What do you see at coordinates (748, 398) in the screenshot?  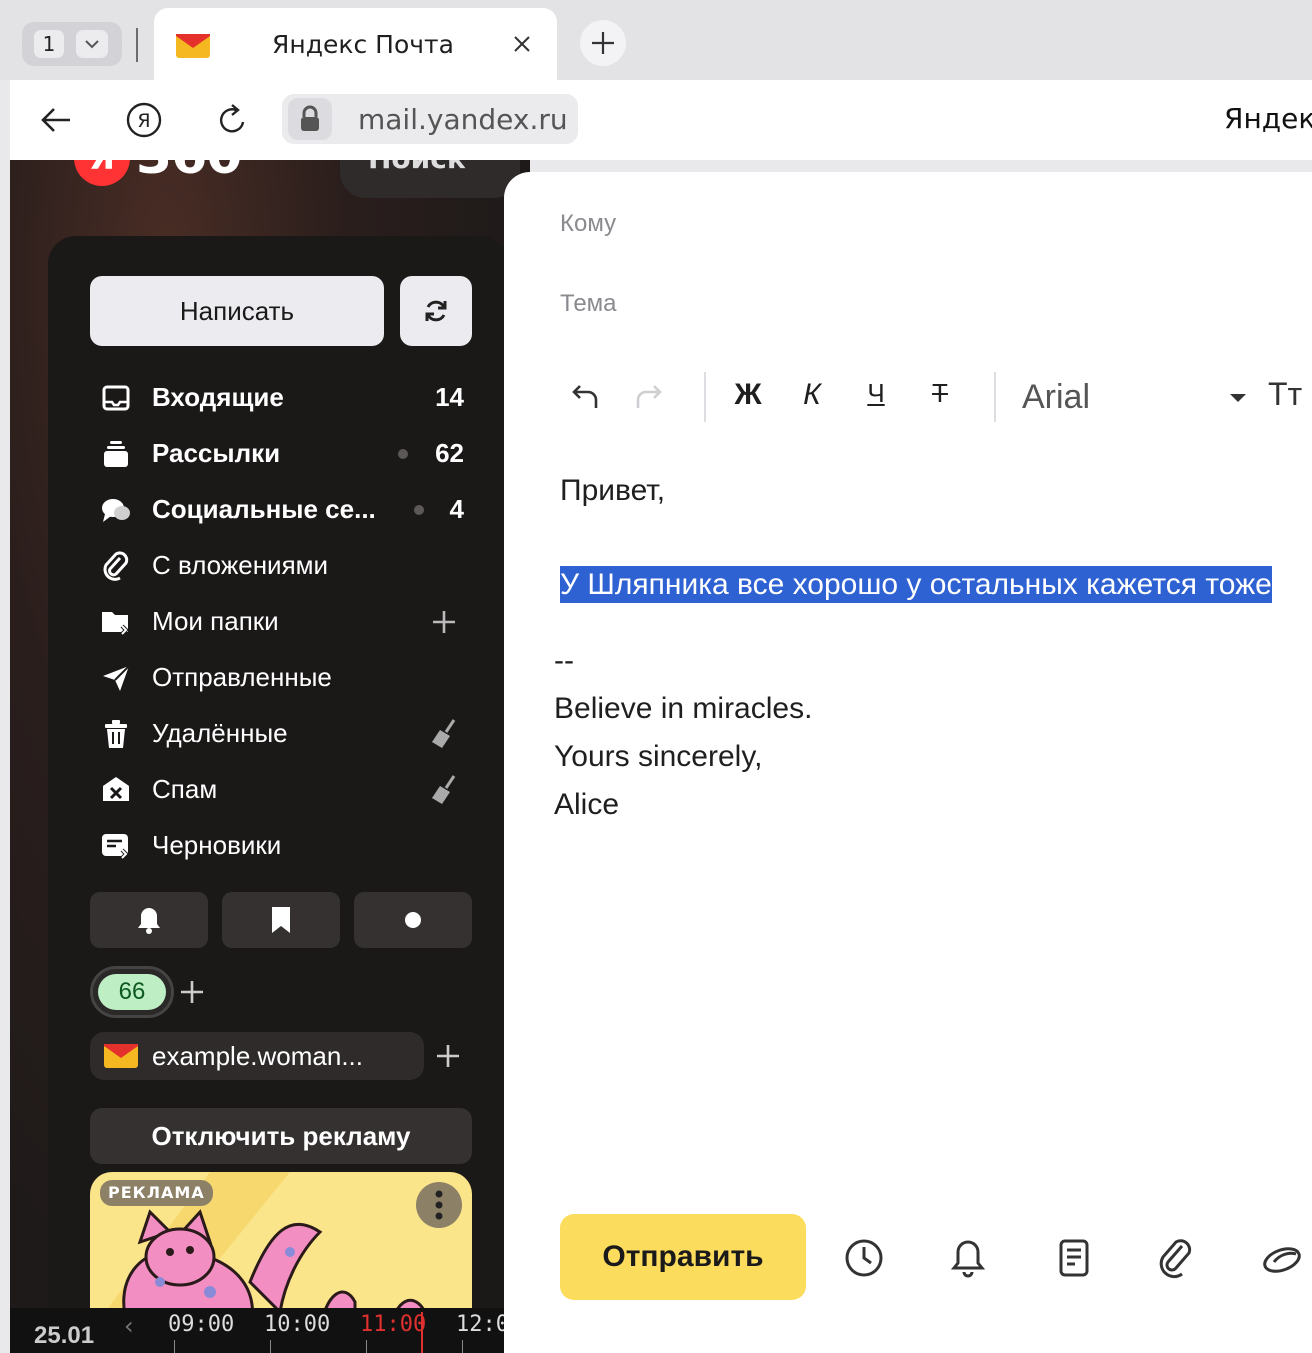 I see `bold-button: Ж` at bounding box center [748, 398].